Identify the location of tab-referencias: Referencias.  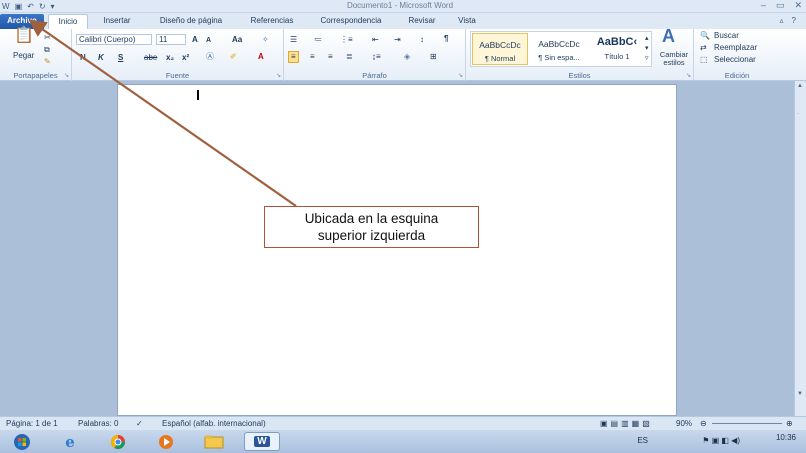
(272, 21).